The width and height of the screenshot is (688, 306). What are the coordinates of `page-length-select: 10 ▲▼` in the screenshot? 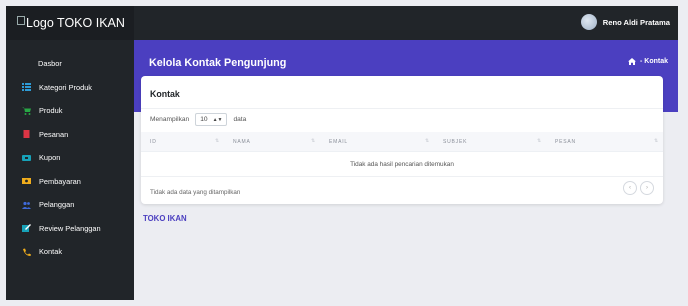 It's located at (211, 119).